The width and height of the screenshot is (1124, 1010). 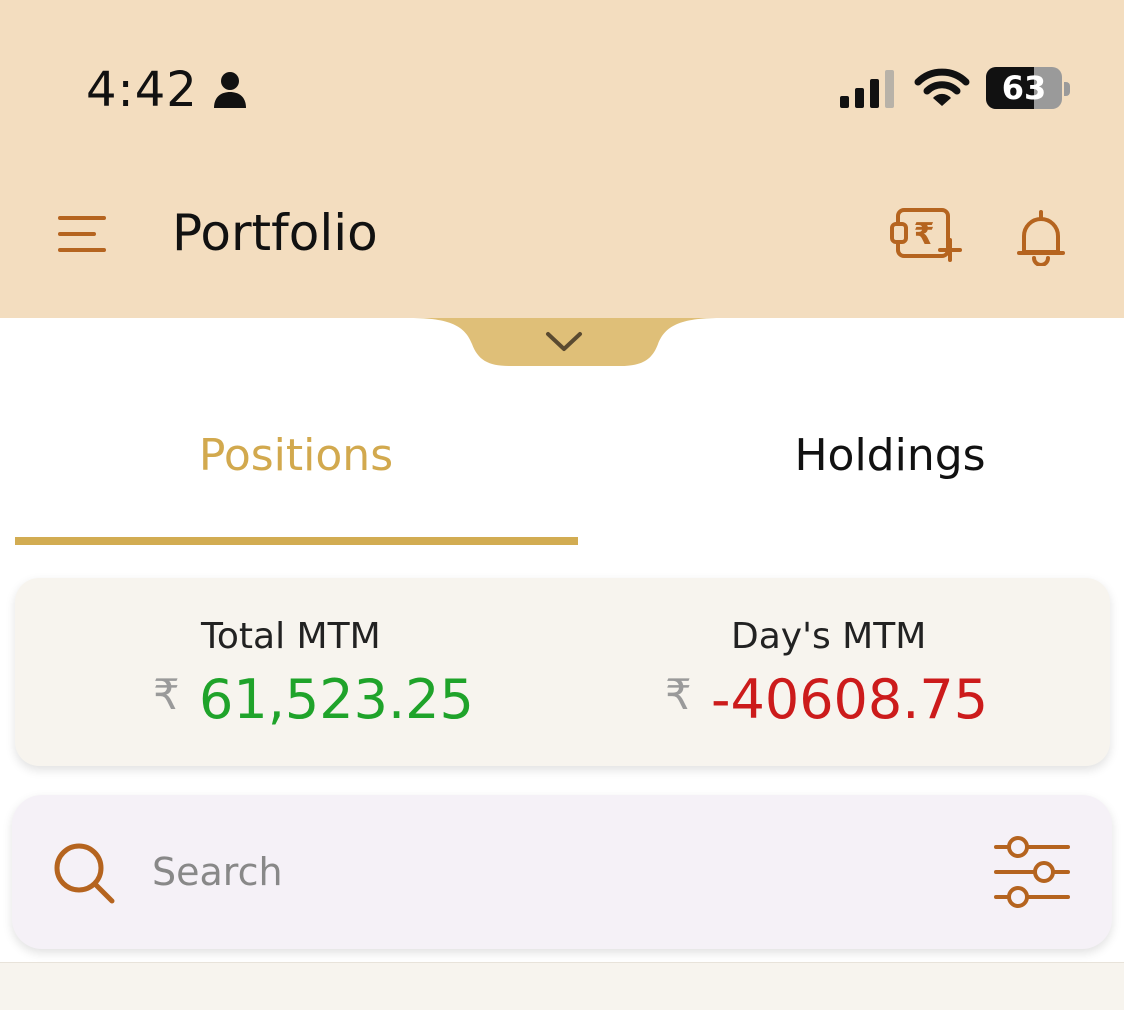 What do you see at coordinates (867, 455) in the screenshot?
I see `tab-holdings: Holdings` at bounding box center [867, 455].